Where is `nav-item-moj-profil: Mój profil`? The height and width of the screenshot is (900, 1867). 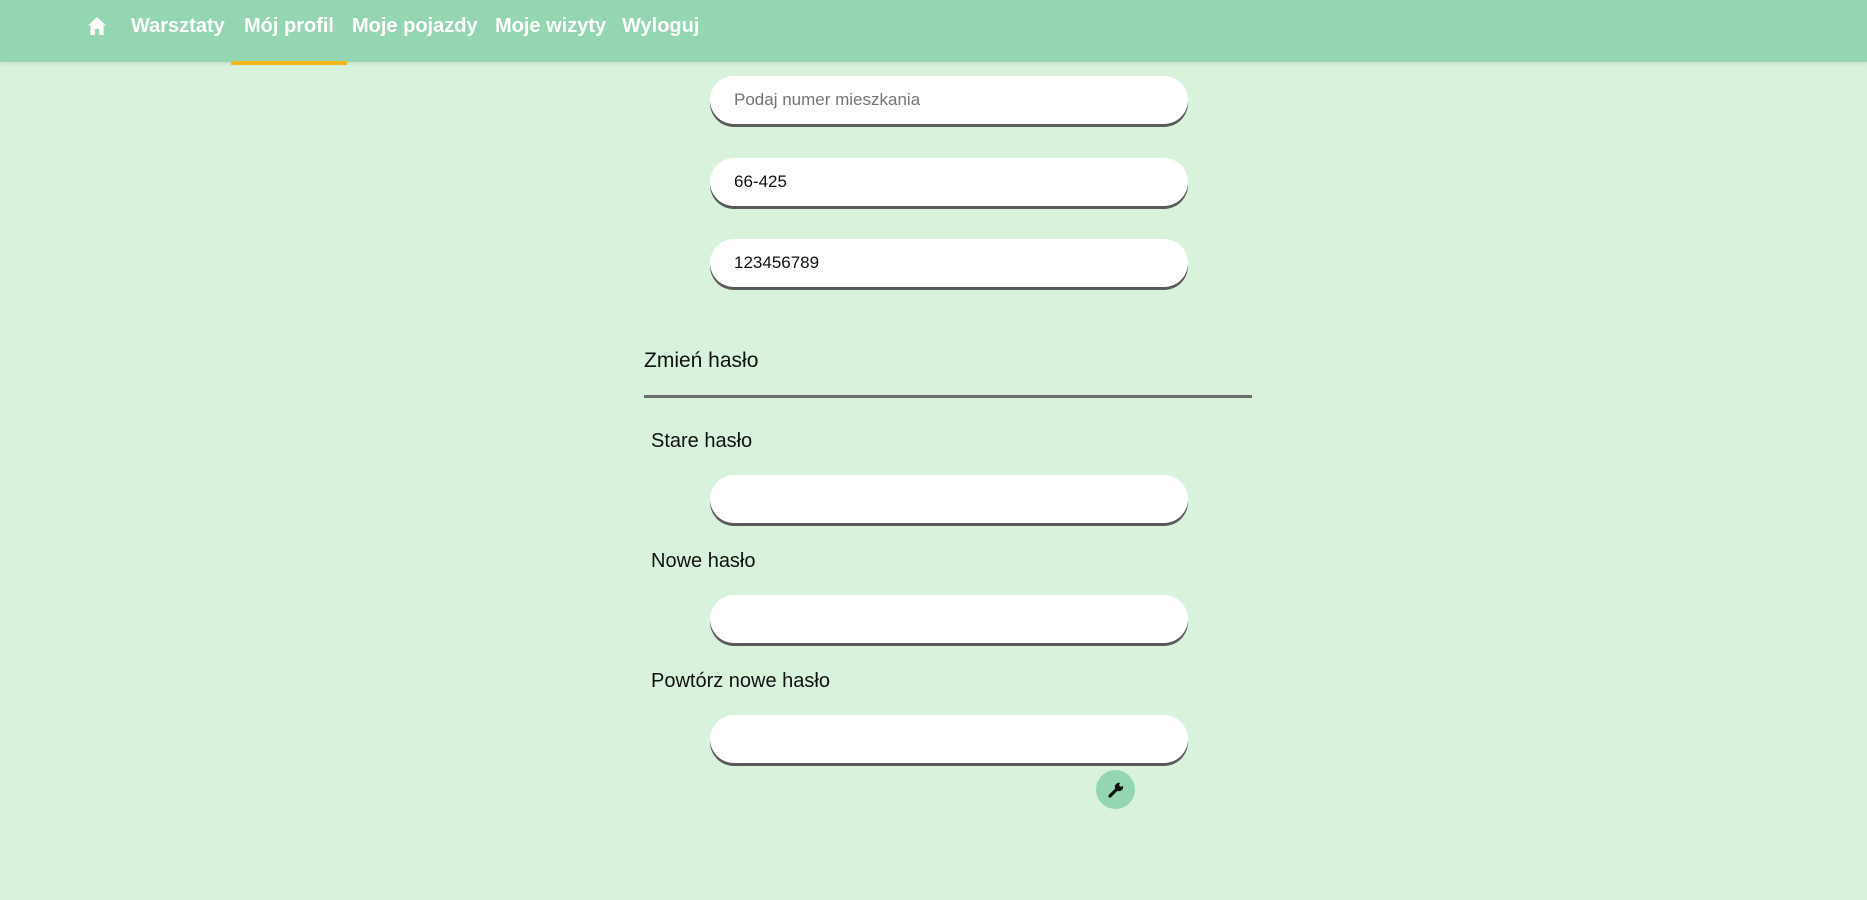
nav-item-moj-profil: Mój profil is located at coordinates (289, 32).